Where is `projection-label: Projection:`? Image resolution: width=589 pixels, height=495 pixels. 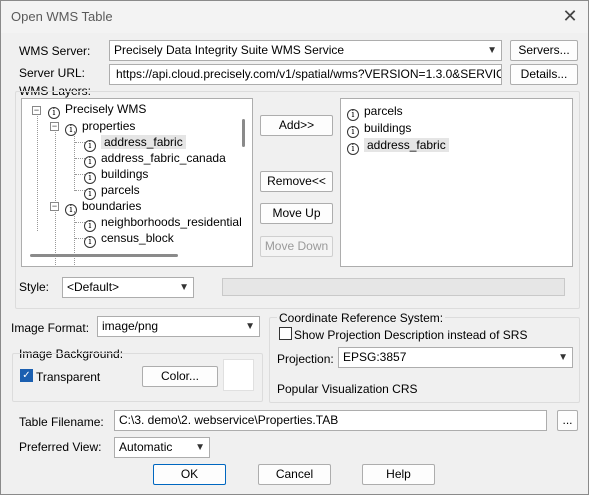
projection-label: Projection: is located at coordinates (305, 359).